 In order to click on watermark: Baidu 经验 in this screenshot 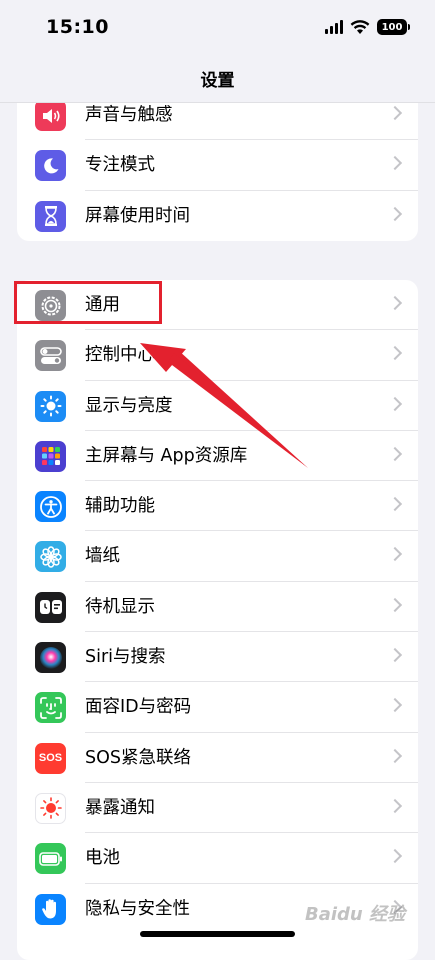, I will do `click(354, 914)`.